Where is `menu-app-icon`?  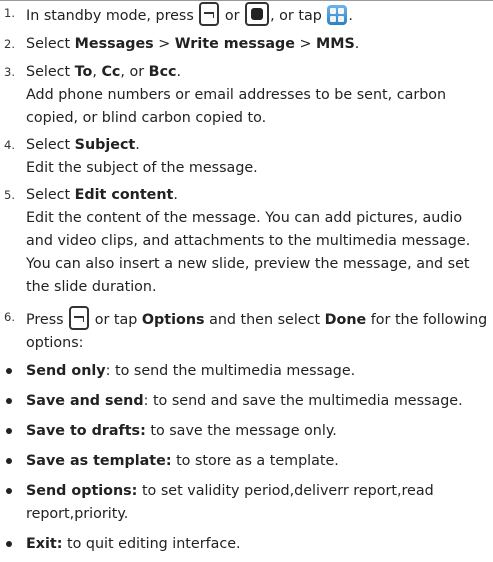 menu-app-icon is located at coordinates (337, 15).